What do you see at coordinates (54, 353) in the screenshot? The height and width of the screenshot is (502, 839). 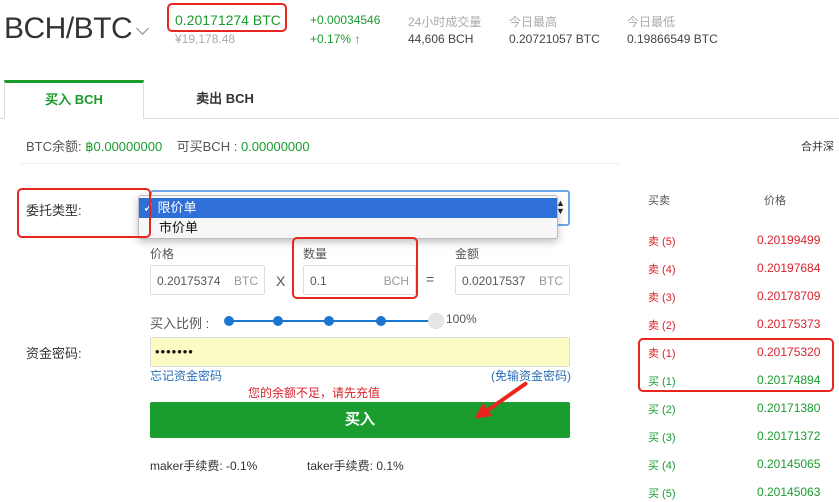 I see `password-label: 资金密码:` at bounding box center [54, 353].